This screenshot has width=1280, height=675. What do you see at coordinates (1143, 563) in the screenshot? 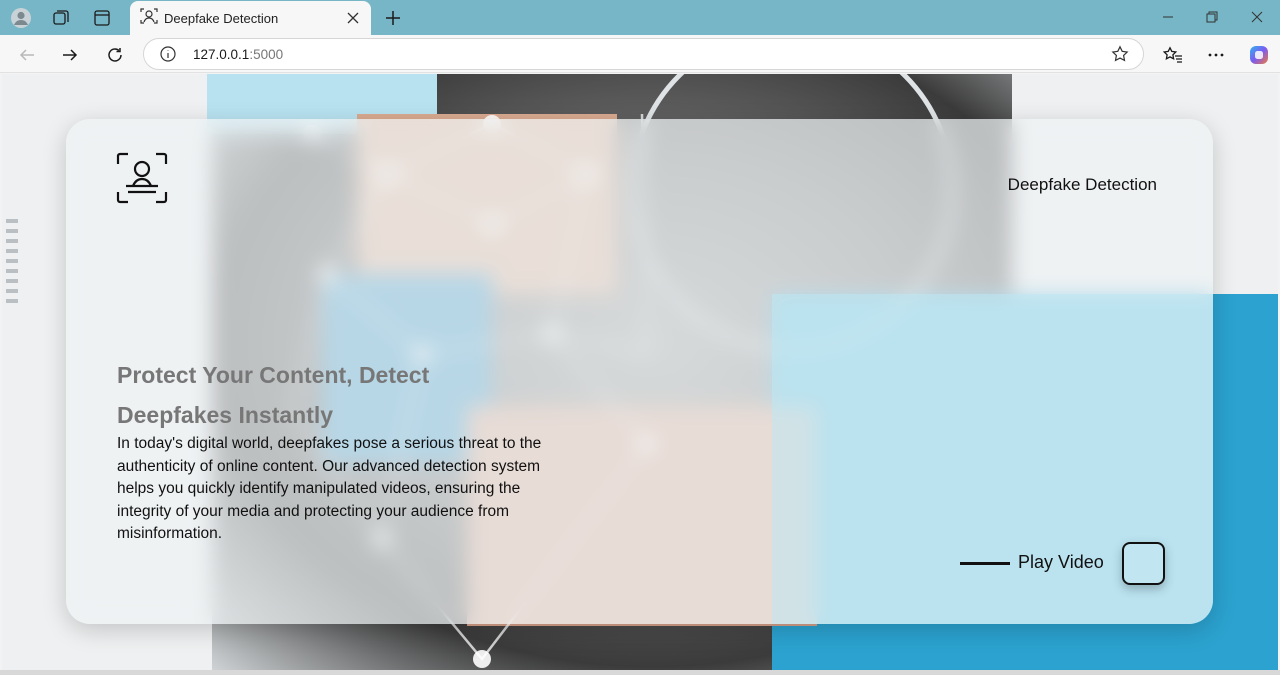
I see `play-video-button` at bounding box center [1143, 563].